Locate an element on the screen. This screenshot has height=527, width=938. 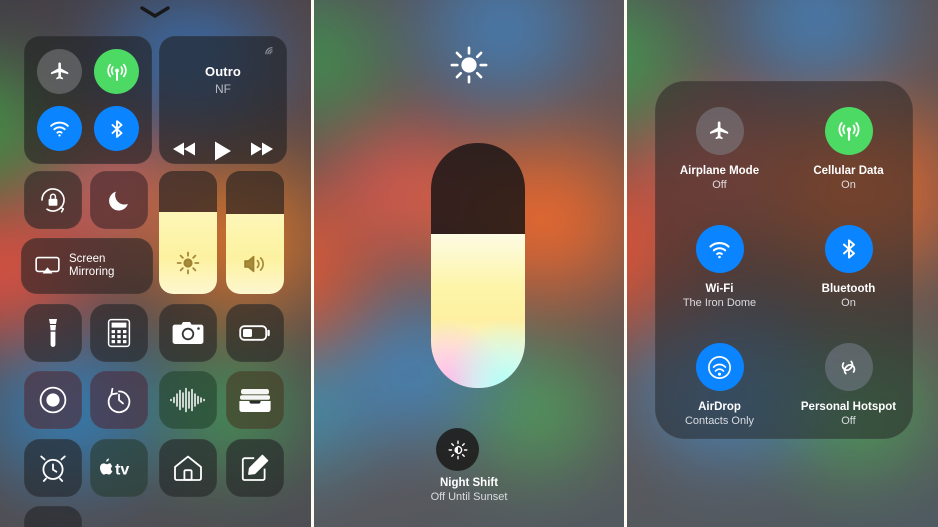
play-button is located at coordinates (223, 151).